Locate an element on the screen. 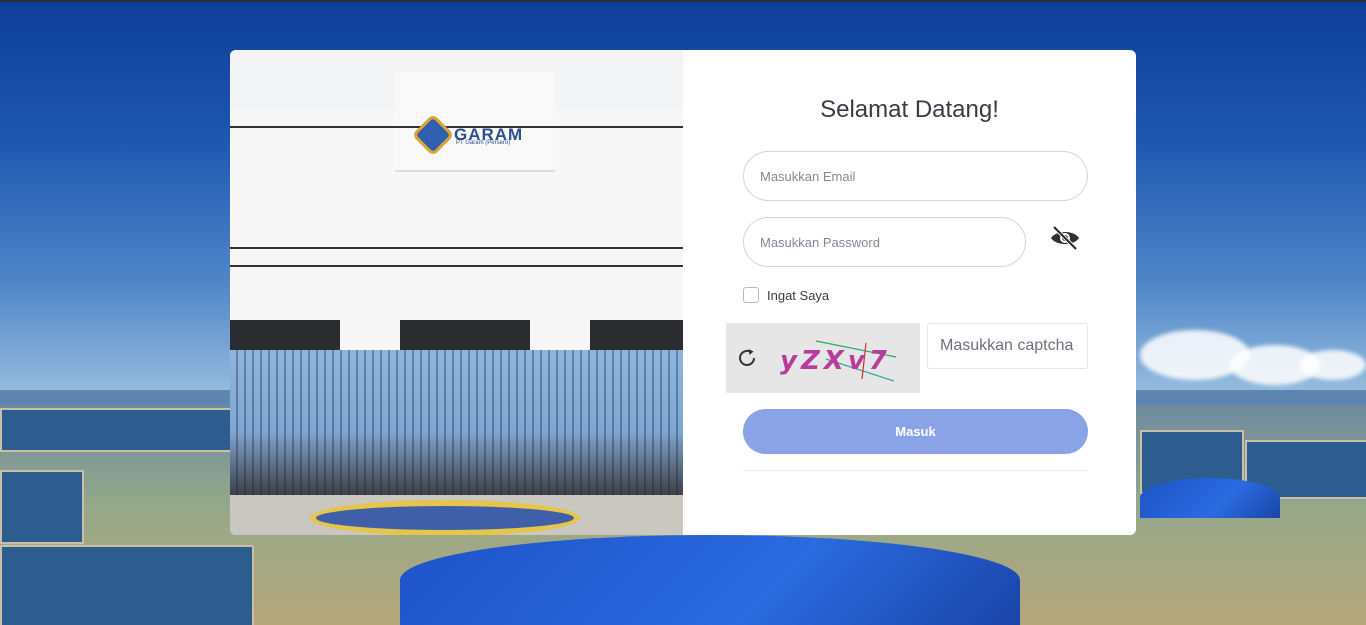 The height and width of the screenshot is (625, 1366). captcha-image: yZXv7 is located at coordinates (838, 361).